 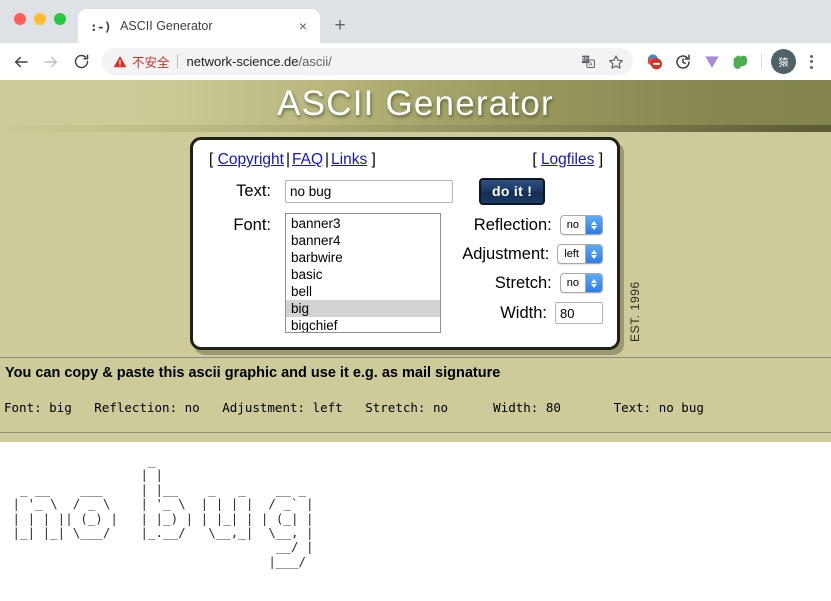 What do you see at coordinates (373, 159) in the screenshot?
I see `bracket-close: ]` at bounding box center [373, 159].